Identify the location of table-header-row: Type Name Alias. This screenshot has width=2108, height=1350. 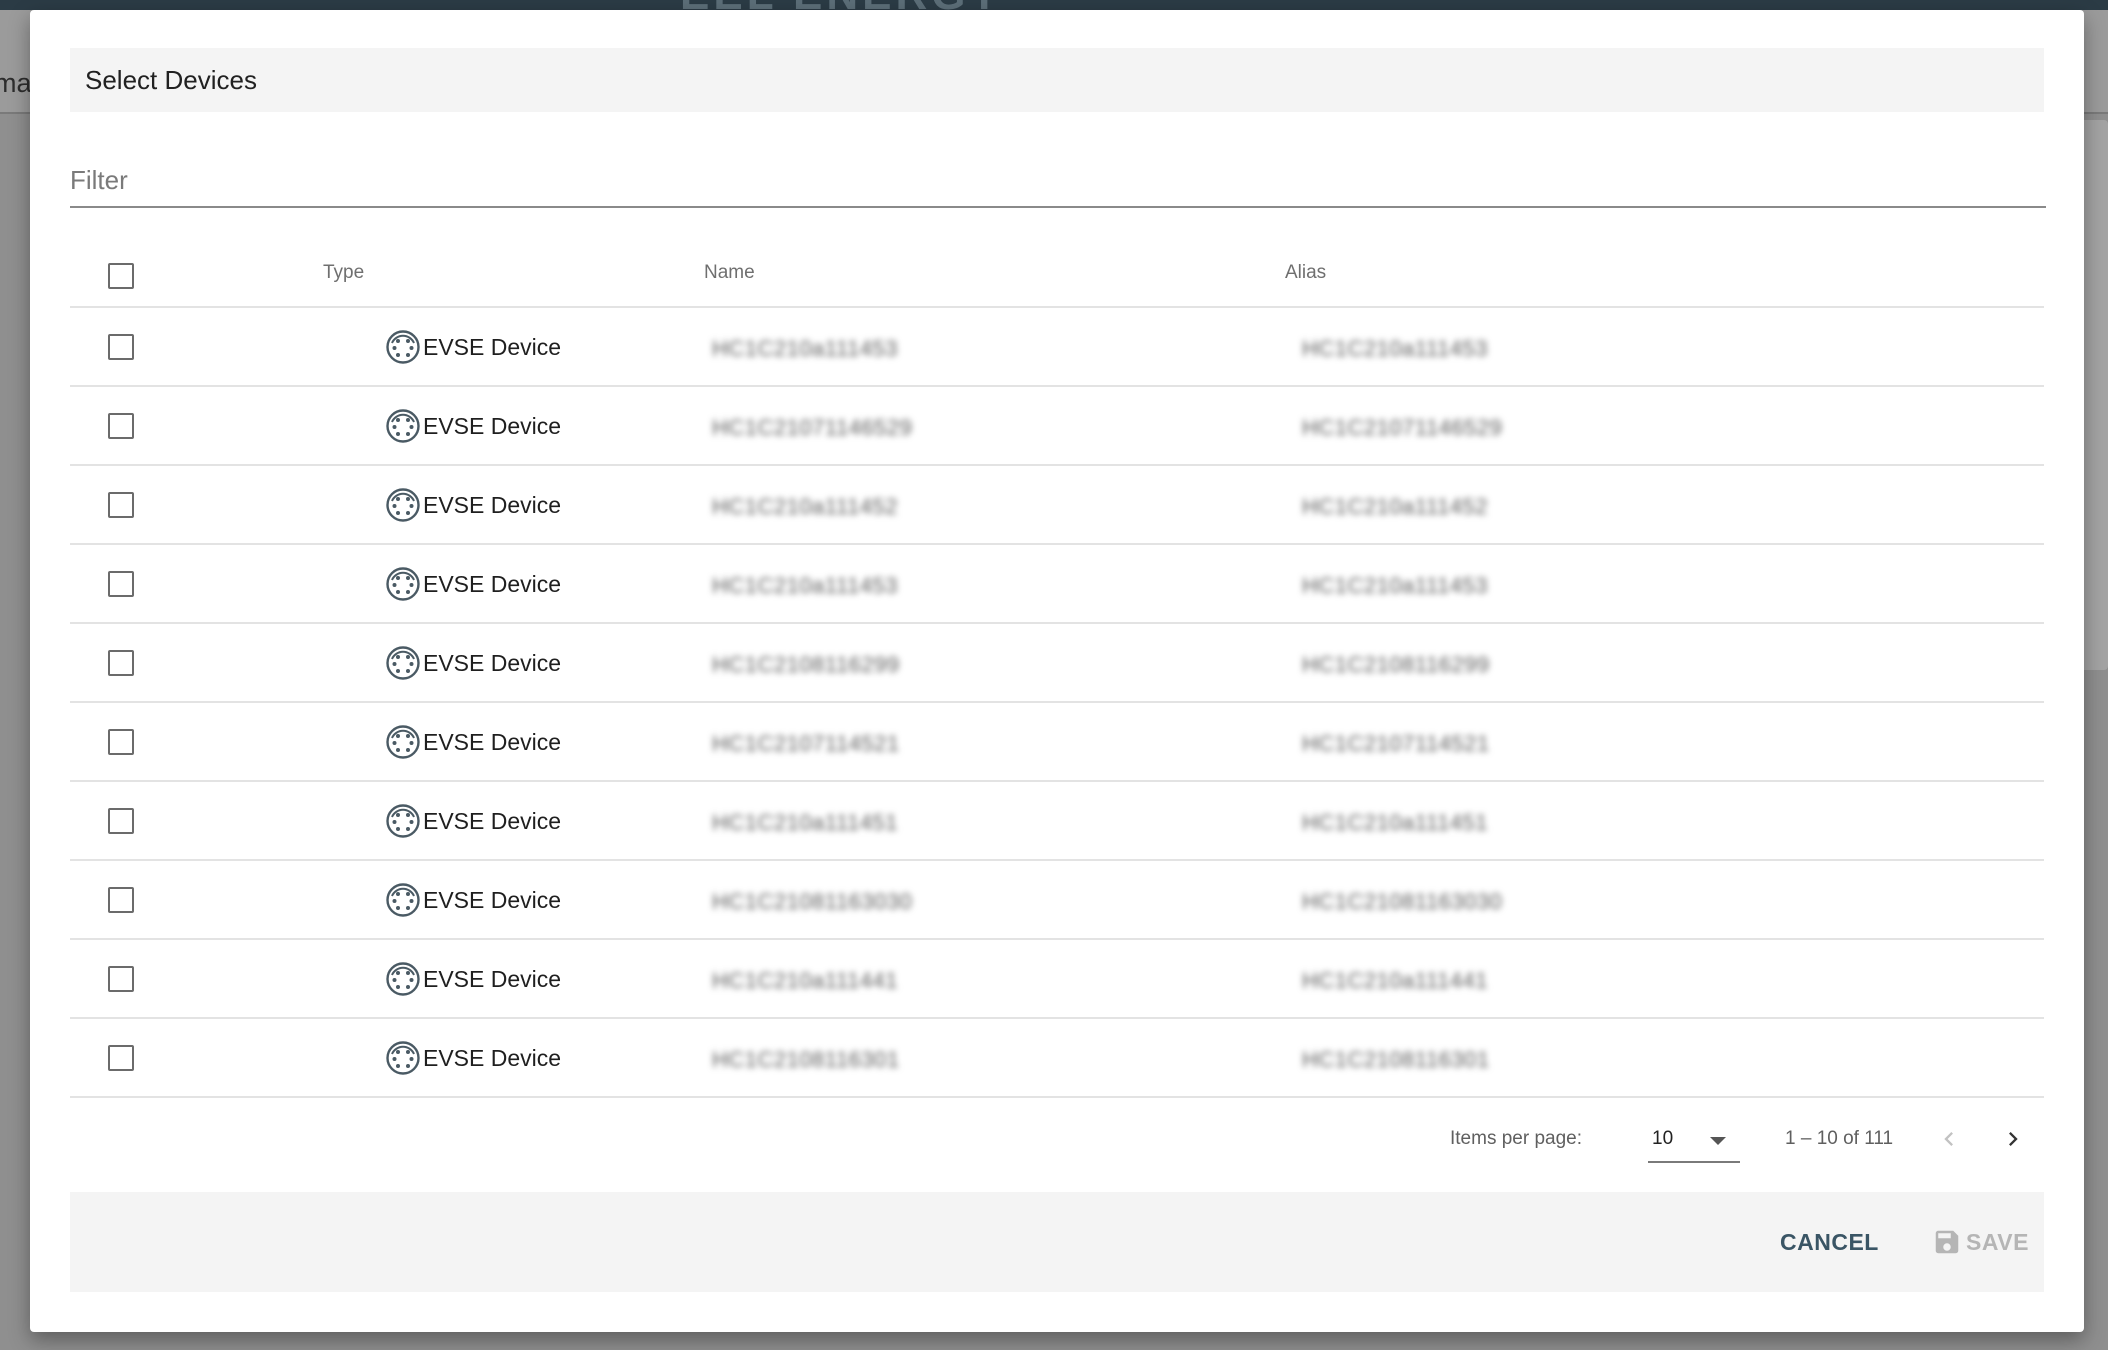
(1057, 274).